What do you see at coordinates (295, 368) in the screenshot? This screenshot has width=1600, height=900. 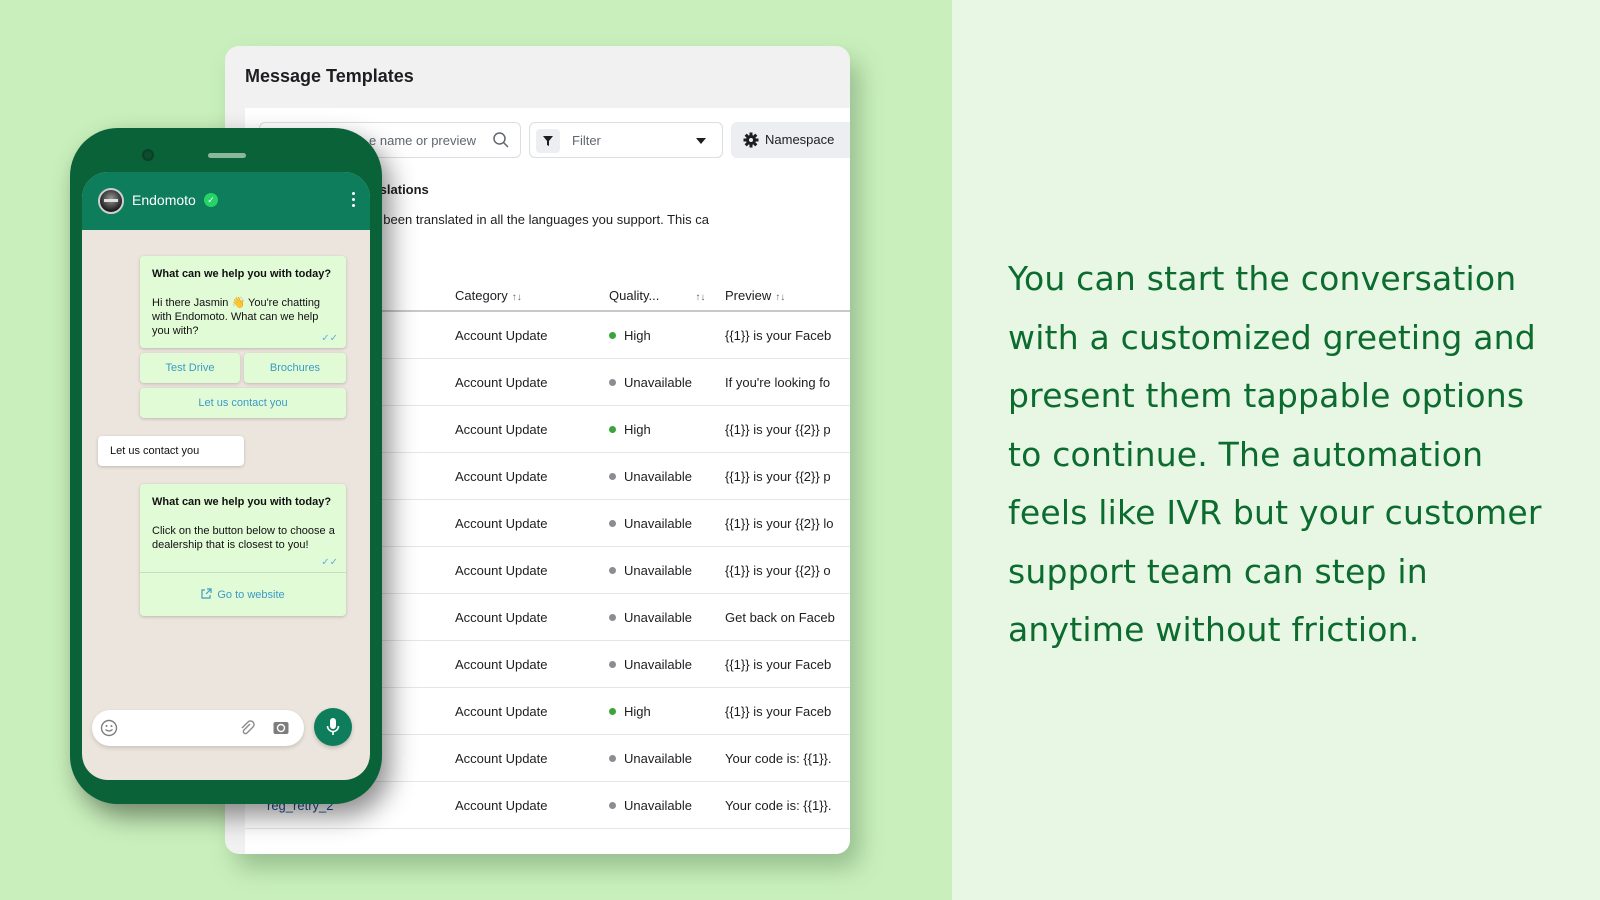 I see `quick-reply-brochures: Brochures` at bounding box center [295, 368].